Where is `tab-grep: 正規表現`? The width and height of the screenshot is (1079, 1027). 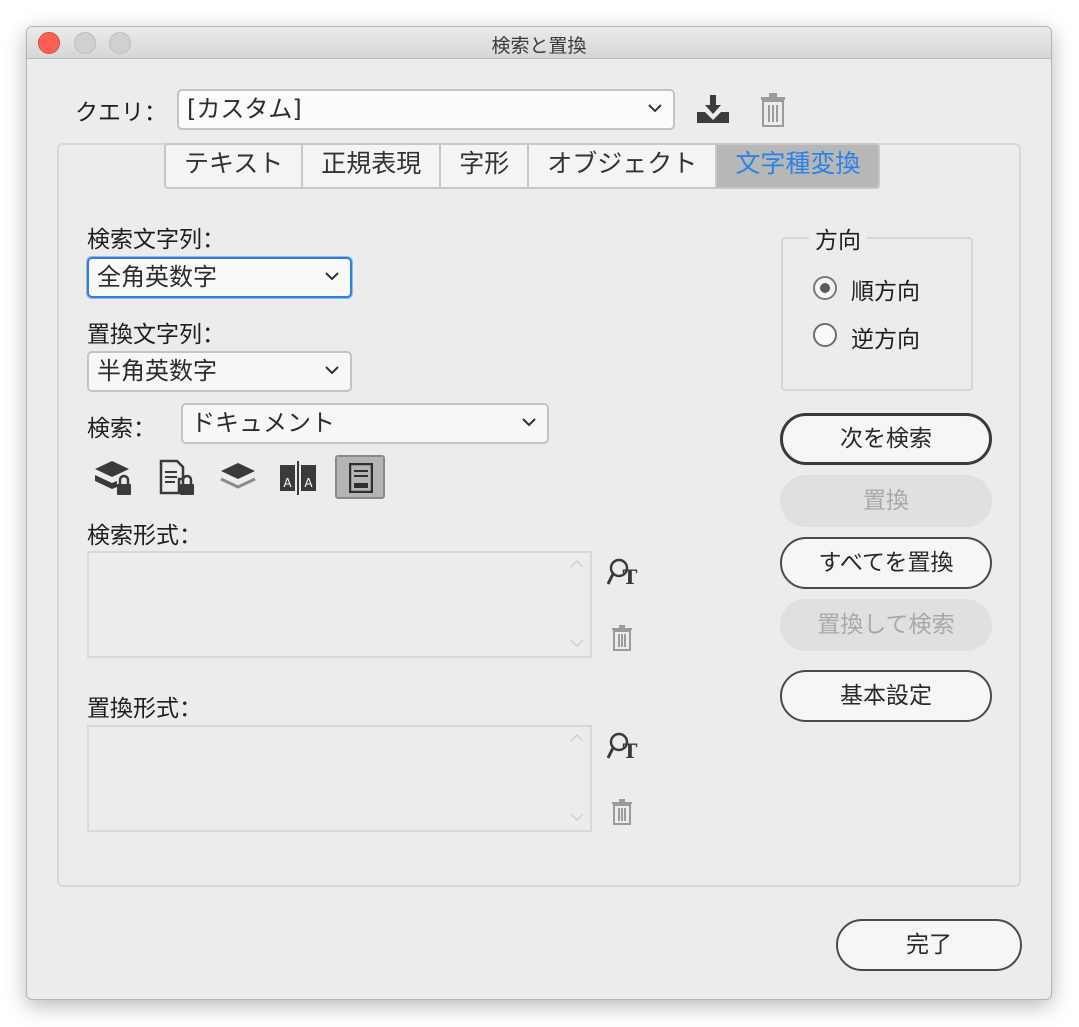 tab-grep: 正規表現 is located at coordinates (372, 166).